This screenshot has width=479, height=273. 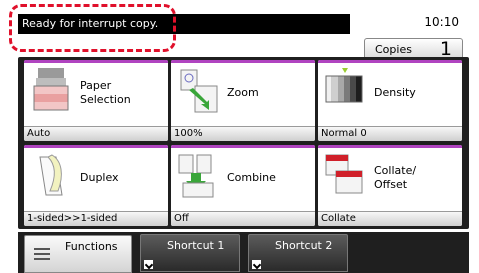 What do you see at coordinates (243, 92) in the screenshot?
I see `zoom-label: Zoom` at bounding box center [243, 92].